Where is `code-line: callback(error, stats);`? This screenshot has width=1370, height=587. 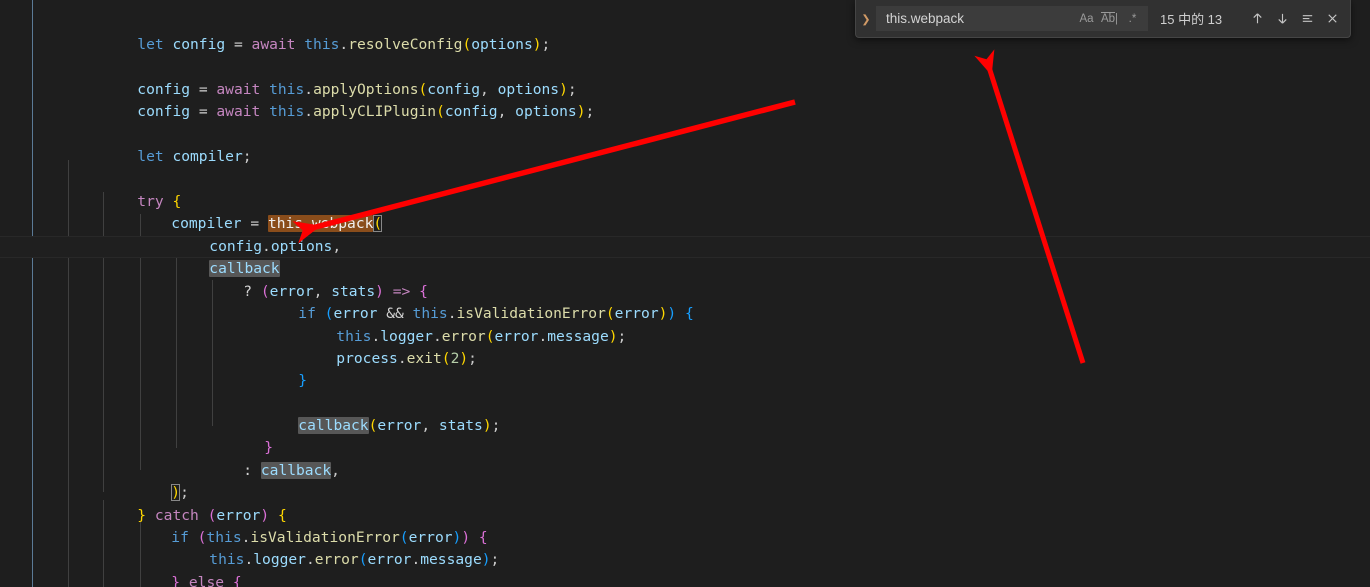 code-line: callback(error, stats); is located at coordinates (399, 425).